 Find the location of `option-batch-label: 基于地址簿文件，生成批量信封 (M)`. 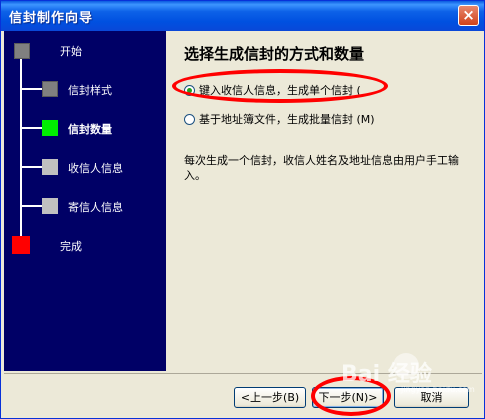

option-batch-label: 基于地址簿文件，生成批量信封 (M) is located at coordinates (287, 119).